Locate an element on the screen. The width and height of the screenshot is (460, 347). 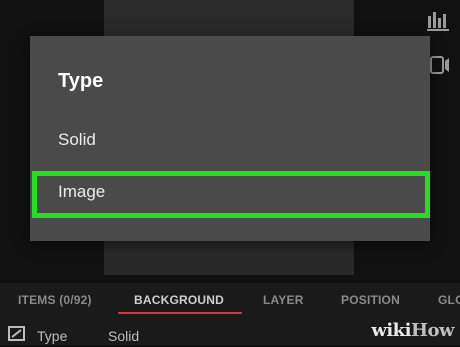
waveform-icon is located at coordinates (439, 21).